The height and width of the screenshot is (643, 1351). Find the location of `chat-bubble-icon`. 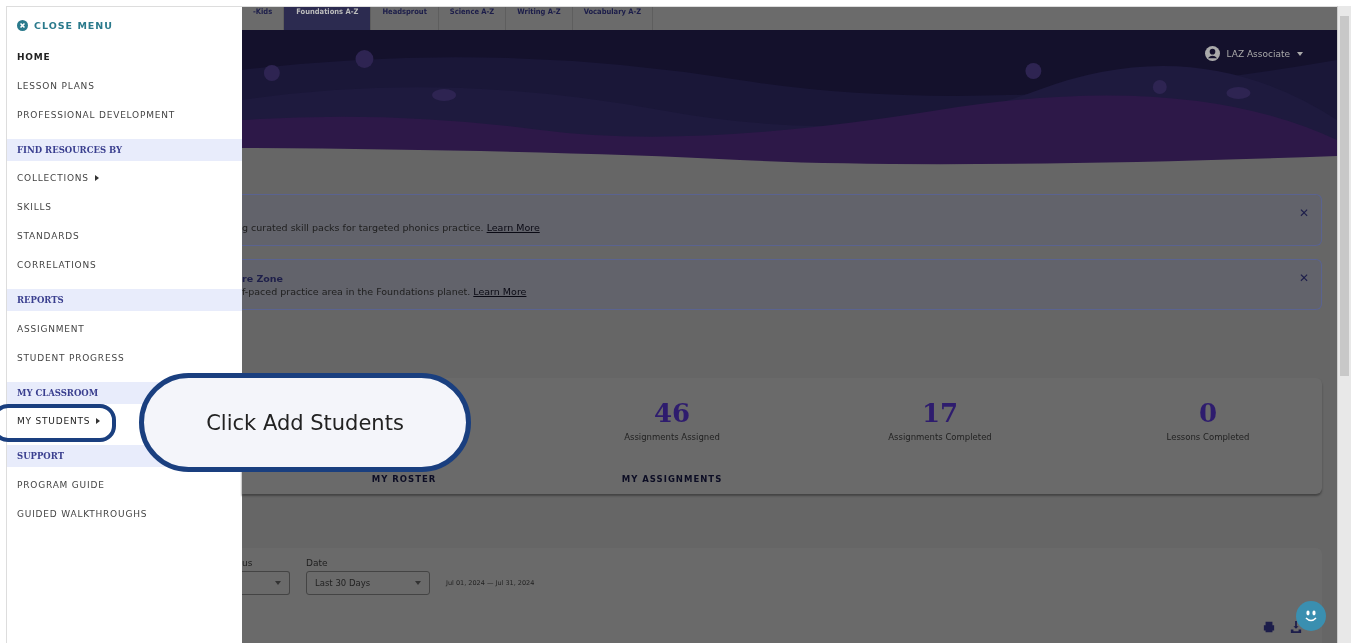

chat-bubble-icon is located at coordinates (1311, 616).